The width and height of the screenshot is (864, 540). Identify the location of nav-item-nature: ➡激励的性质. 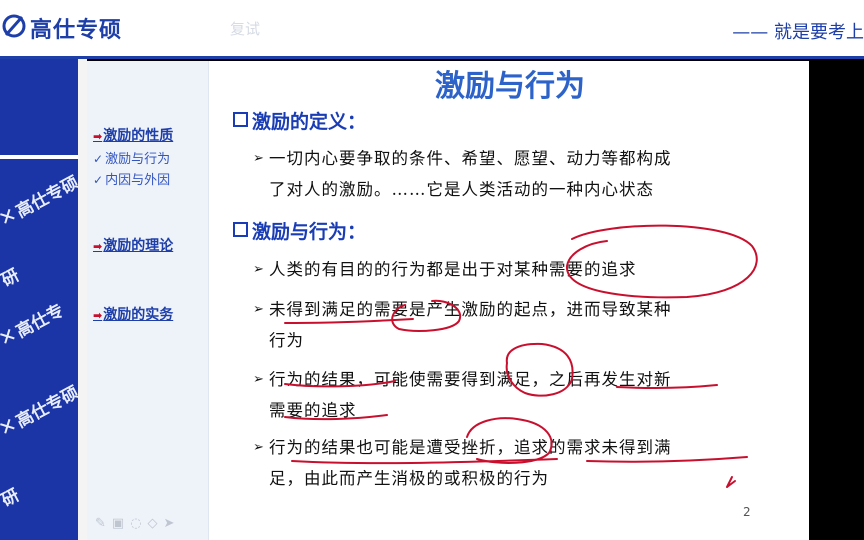
(133, 135).